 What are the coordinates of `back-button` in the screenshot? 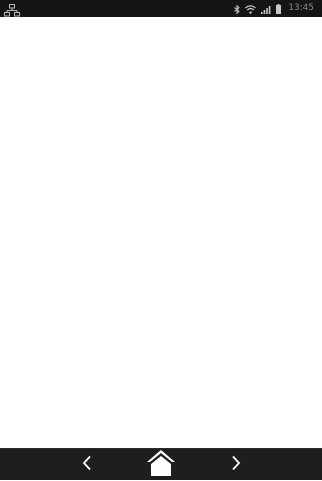 It's located at (87, 465).